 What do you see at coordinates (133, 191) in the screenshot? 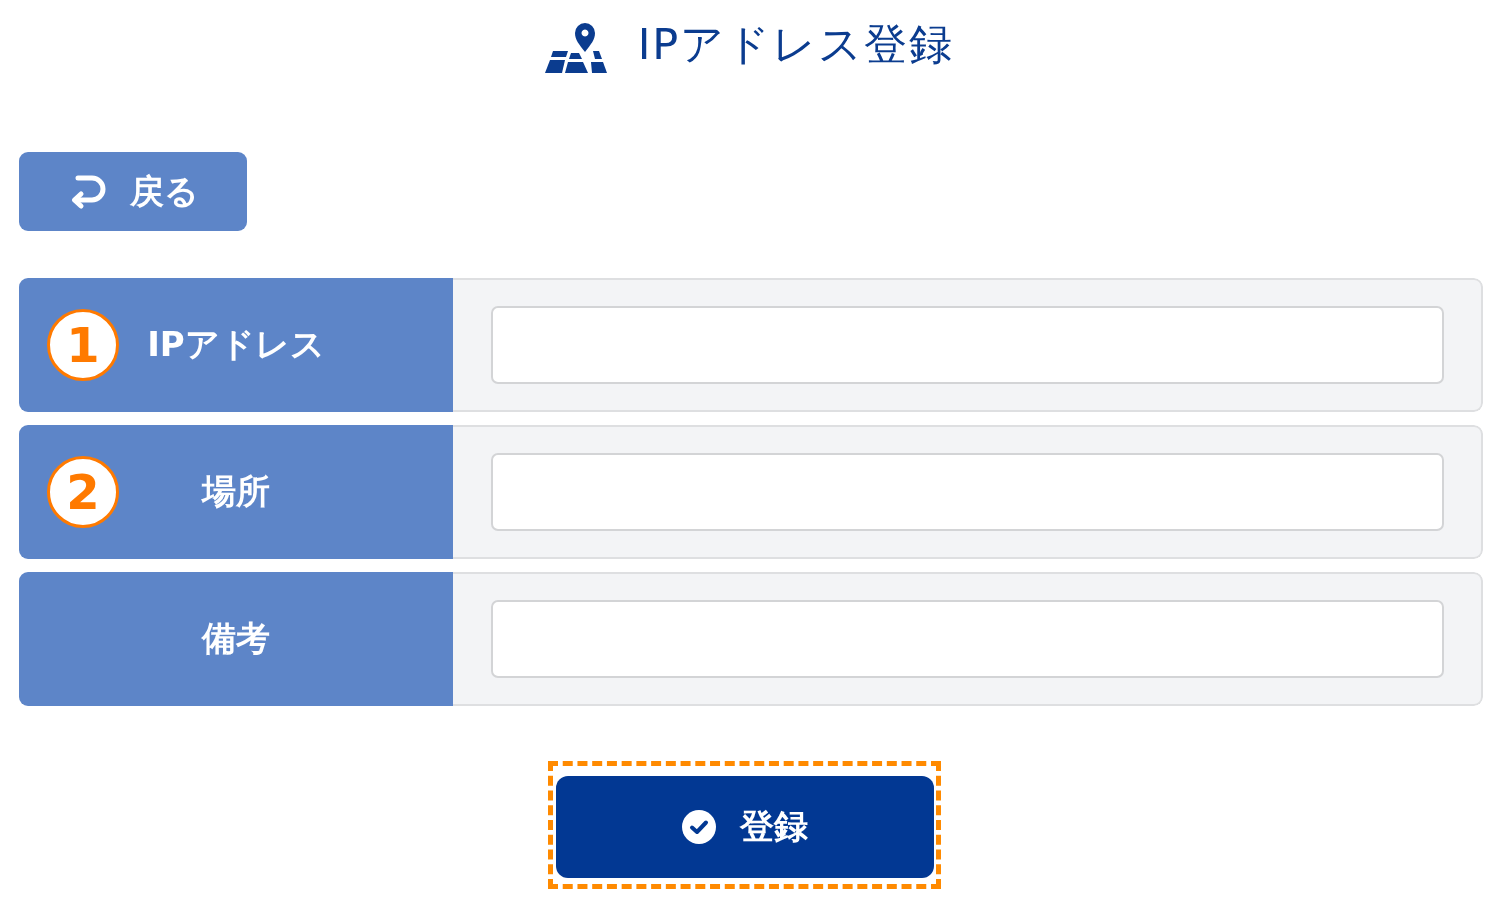
I see `back-button: 戻る` at bounding box center [133, 191].